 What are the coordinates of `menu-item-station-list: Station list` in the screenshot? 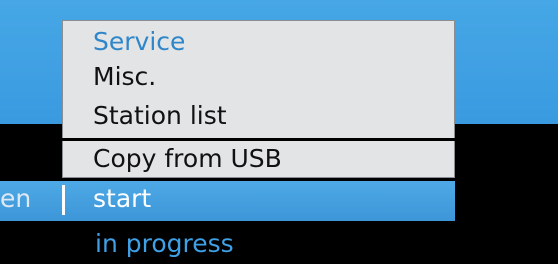 It's located at (160, 116).